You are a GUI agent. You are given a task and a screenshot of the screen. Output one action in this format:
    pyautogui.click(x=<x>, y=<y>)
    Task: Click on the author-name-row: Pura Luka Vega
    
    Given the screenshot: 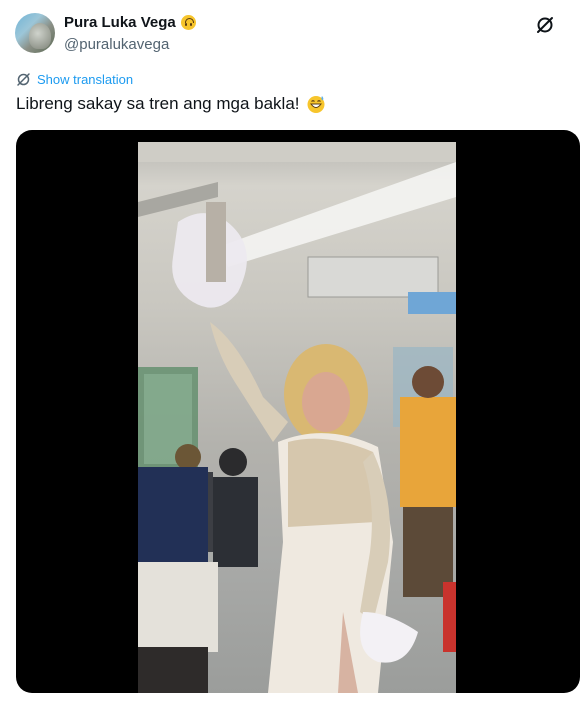 What is the action you would take?
    pyautogui.click(x=130, y=22)
    